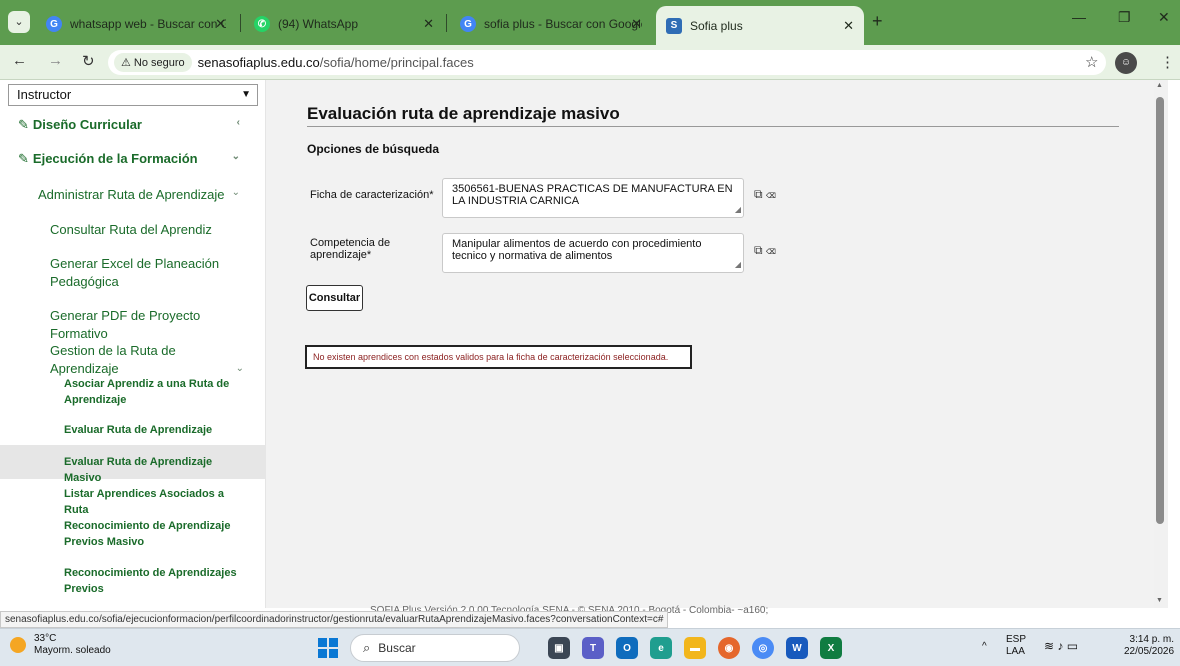  What do you see at coordinates (559, 648) in the screenshot?
I see `task-view-icon: ▣` at bounding box center [559, 648].